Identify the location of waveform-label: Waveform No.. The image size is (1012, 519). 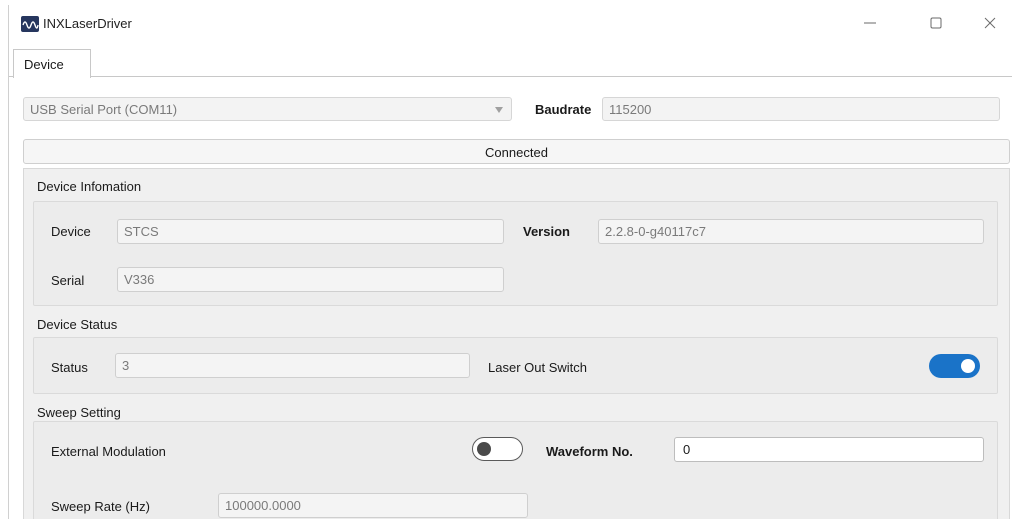
(589, 451).